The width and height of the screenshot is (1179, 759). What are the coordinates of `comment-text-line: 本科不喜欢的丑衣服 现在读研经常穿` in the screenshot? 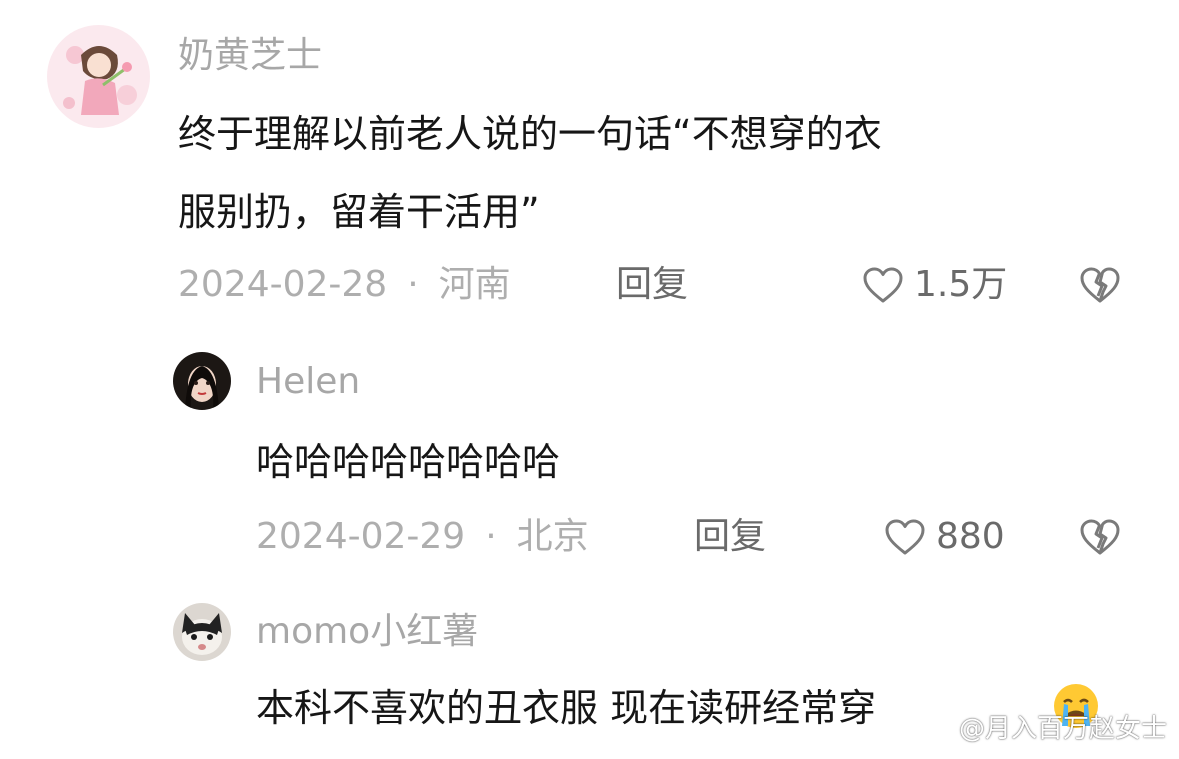 It's located at (566, 708).